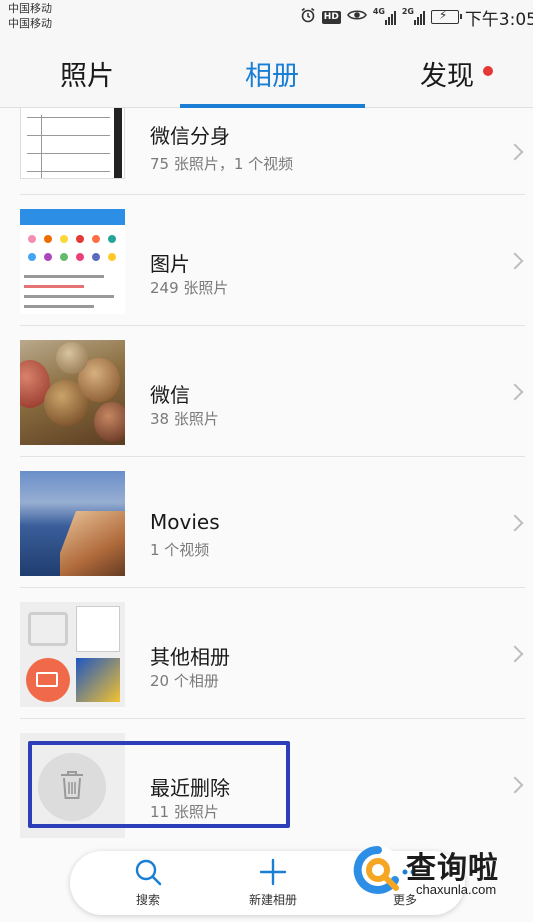  I want to click on tab-albums: 相册, so click(272, 73).